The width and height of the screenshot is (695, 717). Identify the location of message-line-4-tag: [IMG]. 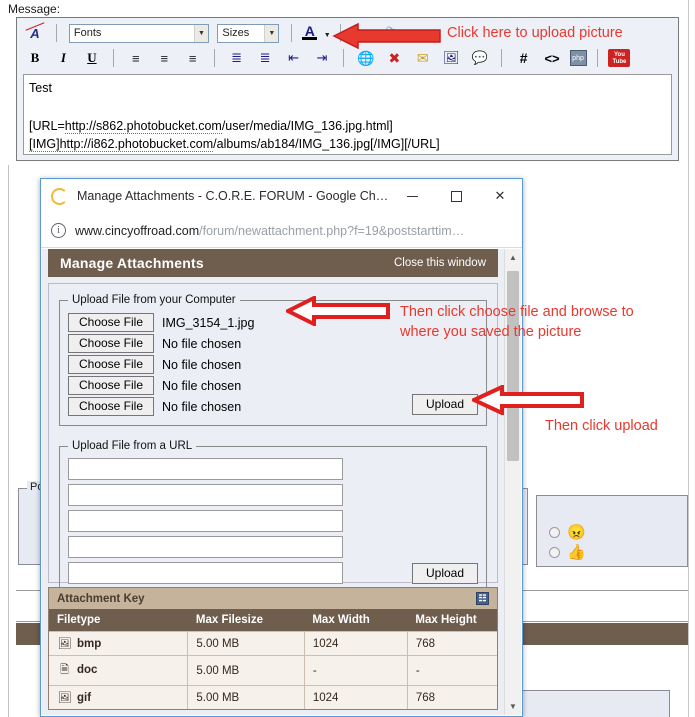
(44, 145).